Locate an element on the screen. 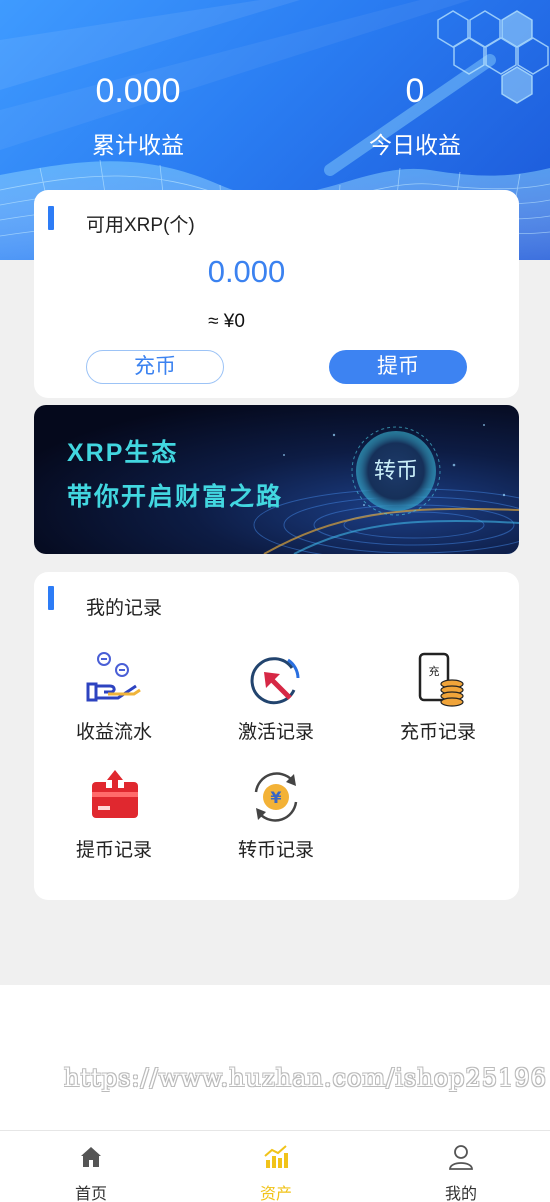 This screenshot has height=1202, width=550. wallet-amount: 0.000 is located at coordinates (246, 271).